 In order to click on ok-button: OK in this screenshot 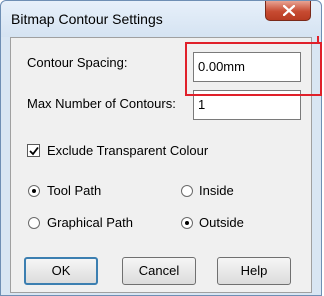, I will do `click(61, 271)`.